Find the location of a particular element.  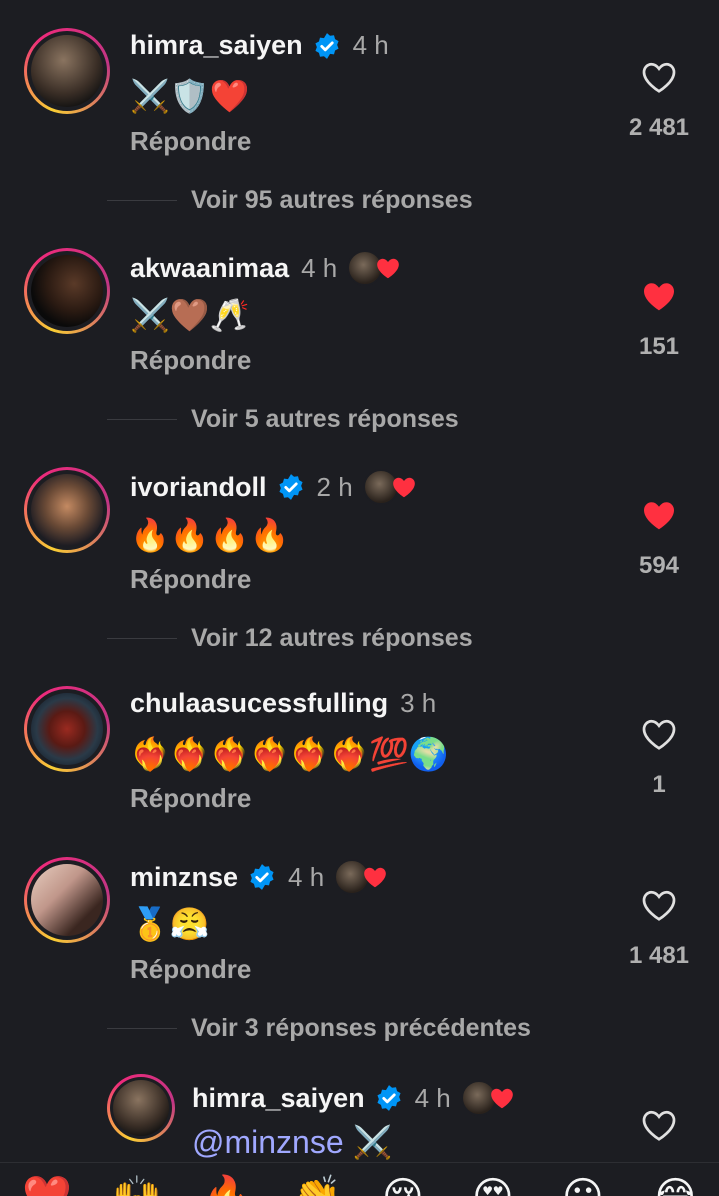

reaction-laughing: 😂 is located at coordinates (675, 1186).